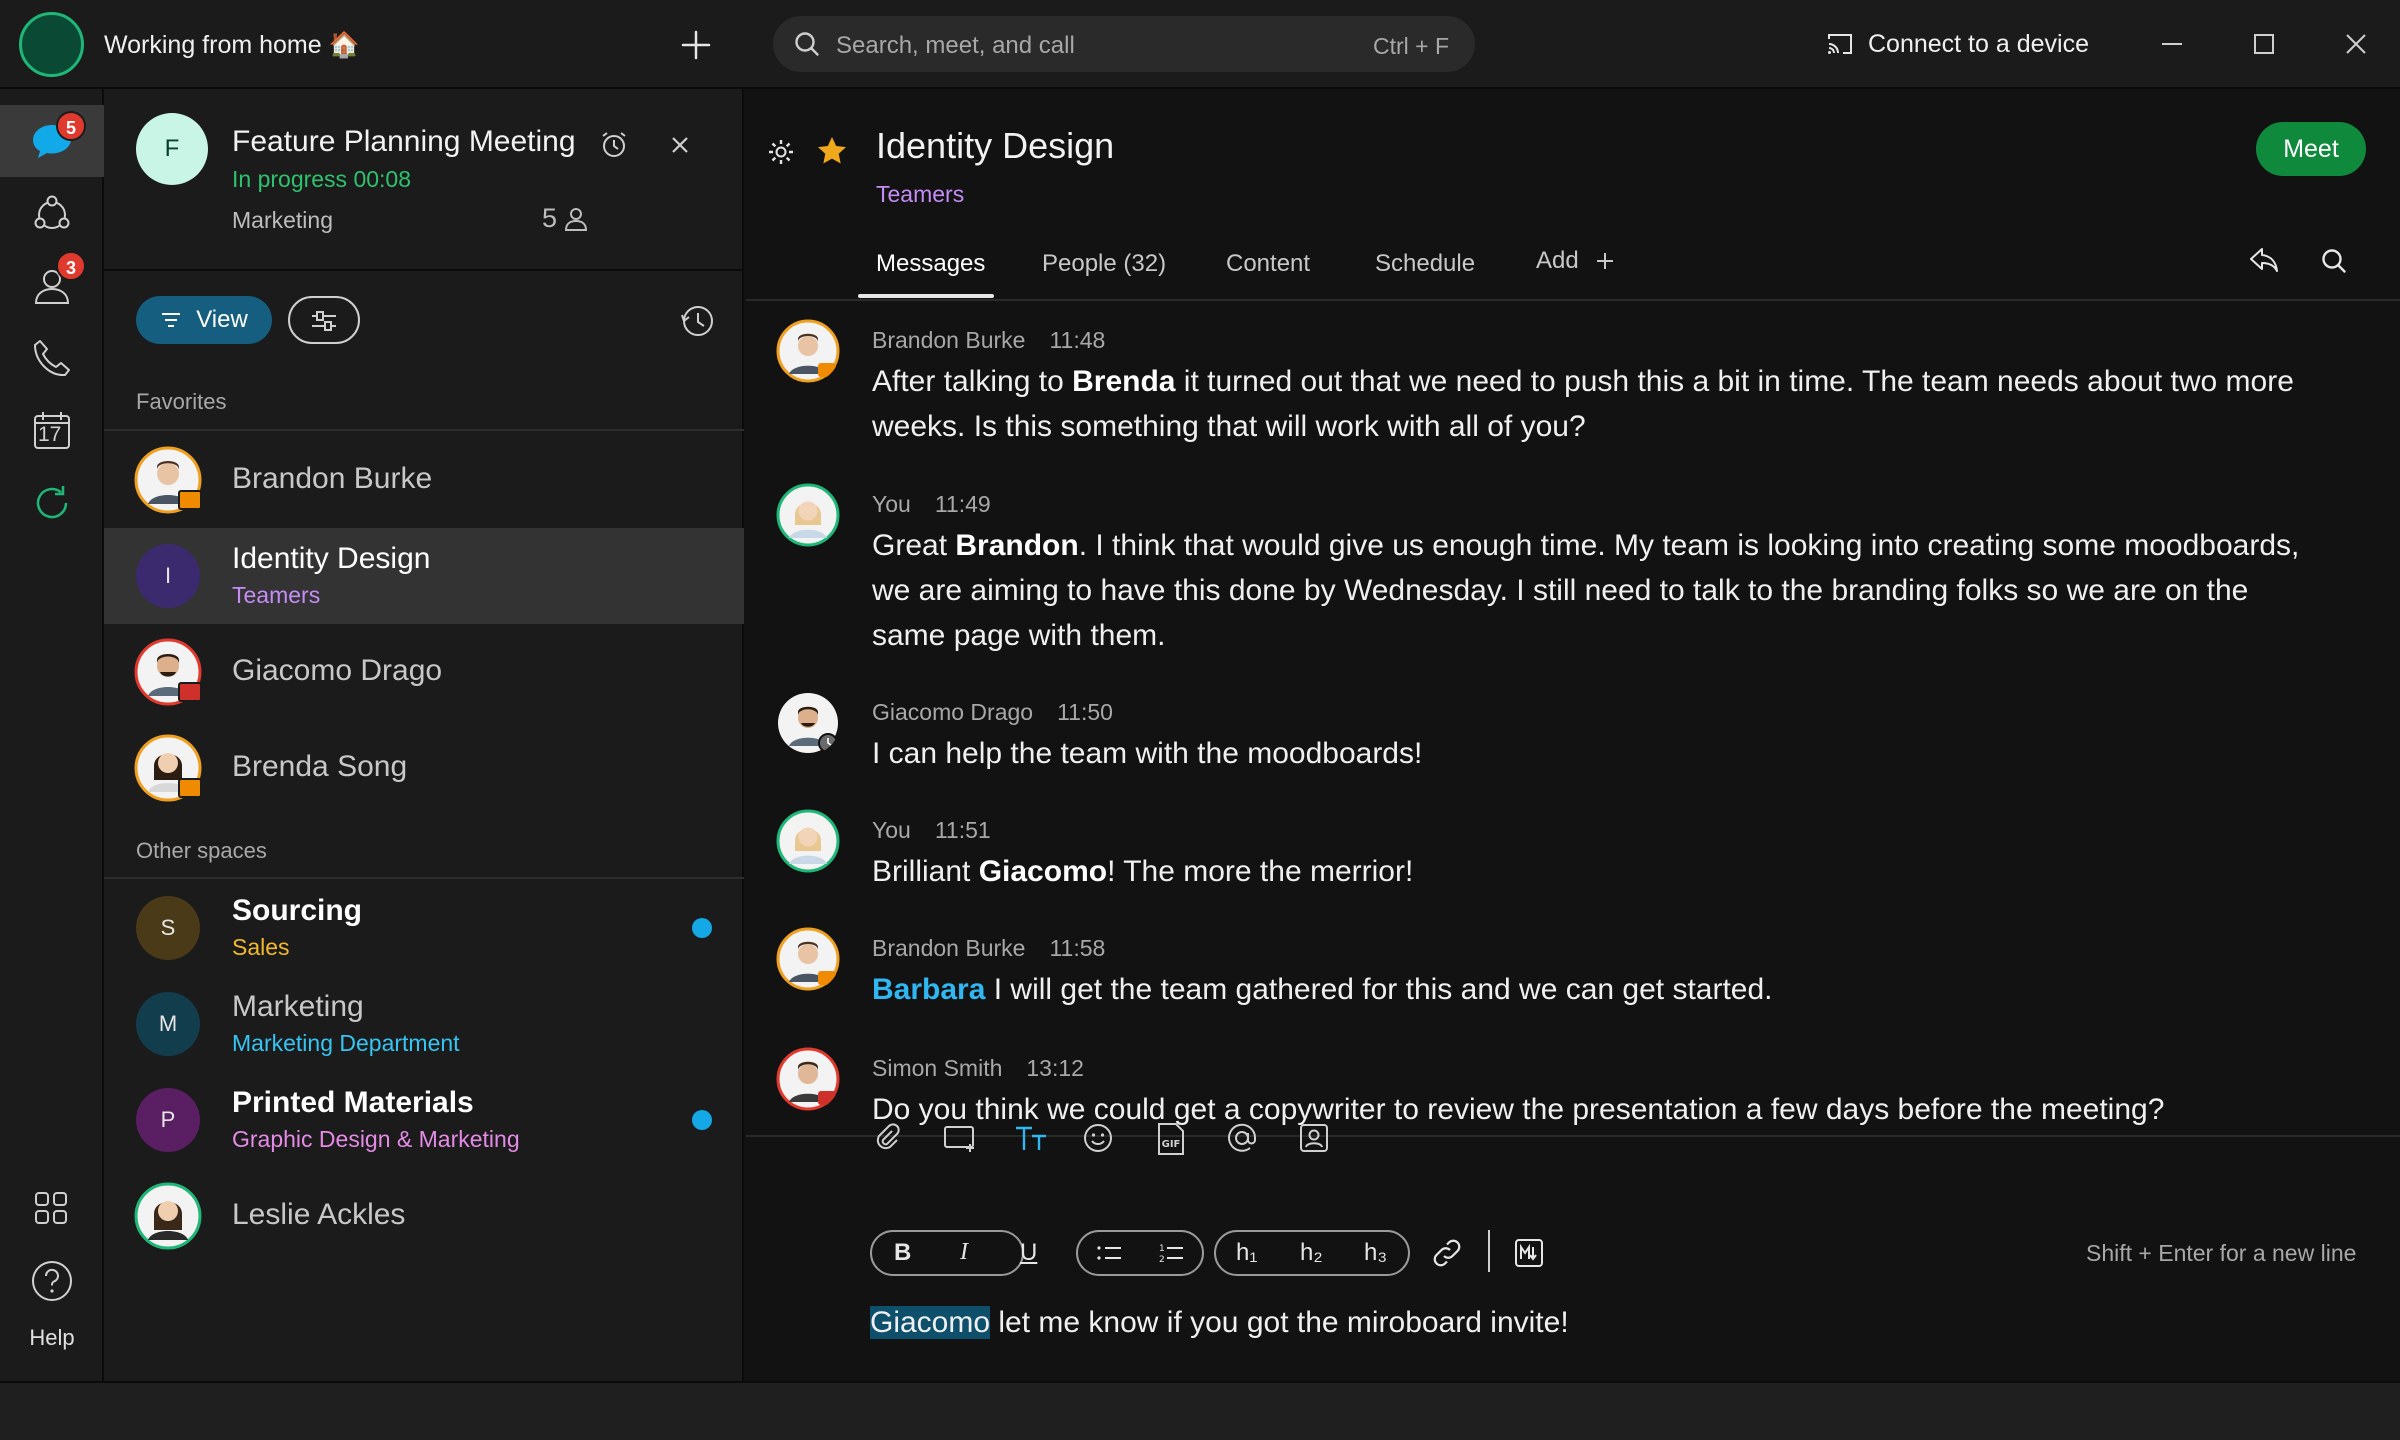 This screenshot has width=2400, height=1440. I want to click on active-tab-indicator, so click(926, 296).